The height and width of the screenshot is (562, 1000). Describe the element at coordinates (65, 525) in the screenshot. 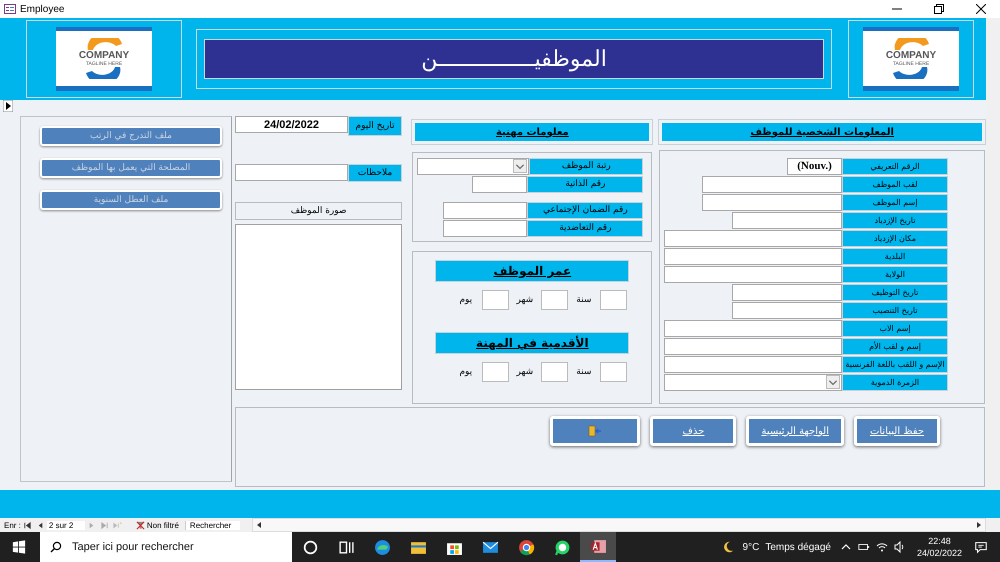

I see `record-position-field: 2 sur 2` at that location.